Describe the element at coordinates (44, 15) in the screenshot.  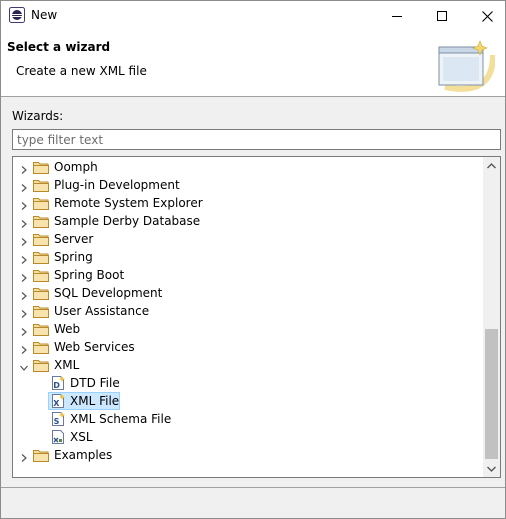
I see `window-title: New` at that location.